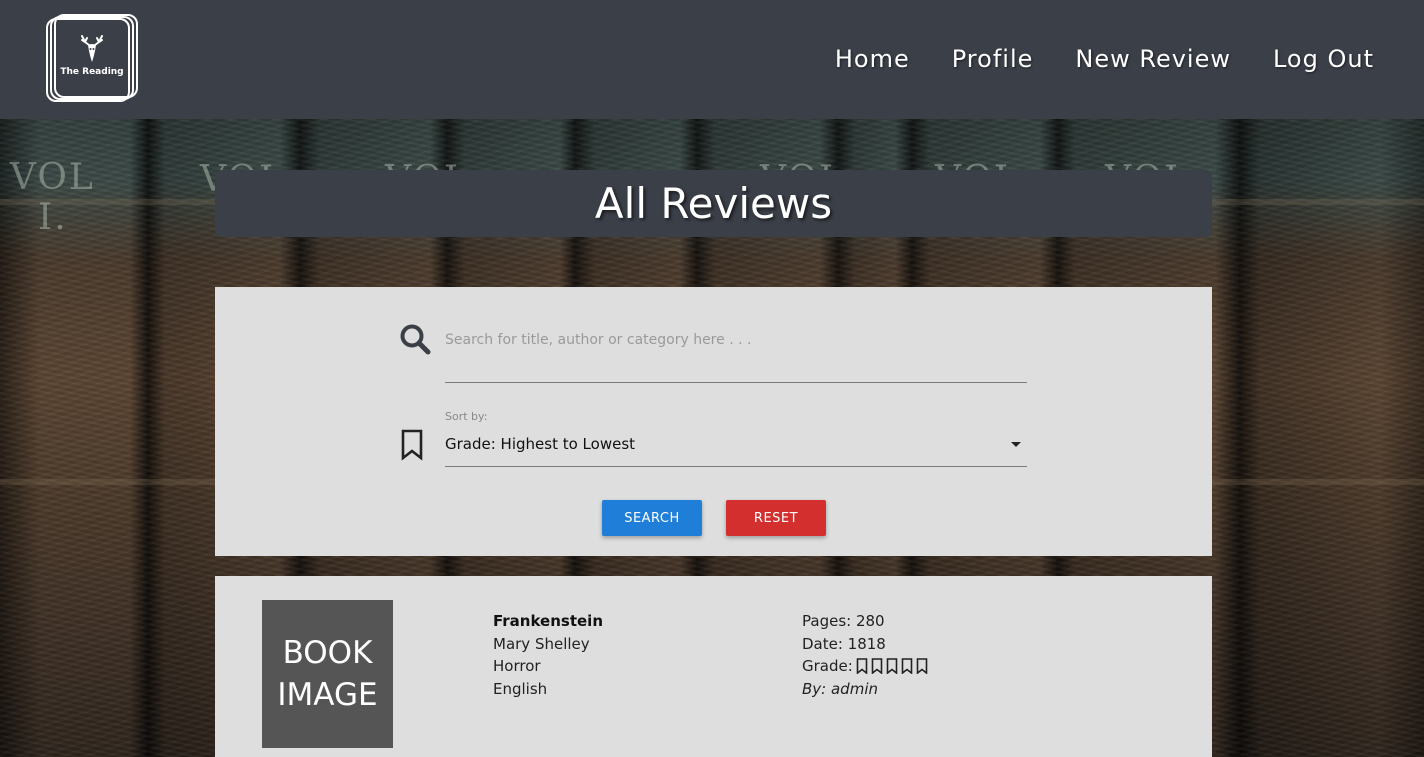 This screenshot has height=757, width=1424. What do you see at coordinates (652, 518) in the screenshot?
I see `search-button: SEARCH` at bounding box center [652, 518].